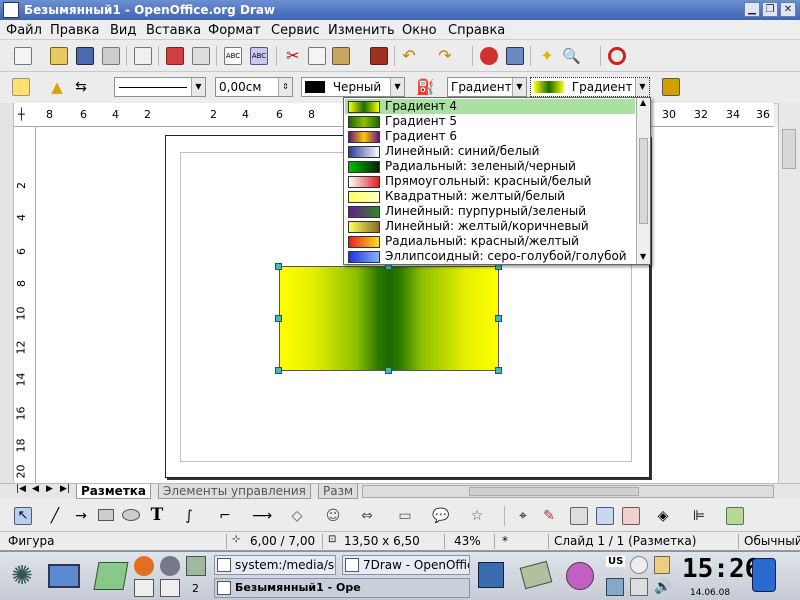 This screenshot has height=600, width=800. Describe the element at coordinates (571, 56) in the screenshot. I see `zoom-icon: 🔍` at that location.